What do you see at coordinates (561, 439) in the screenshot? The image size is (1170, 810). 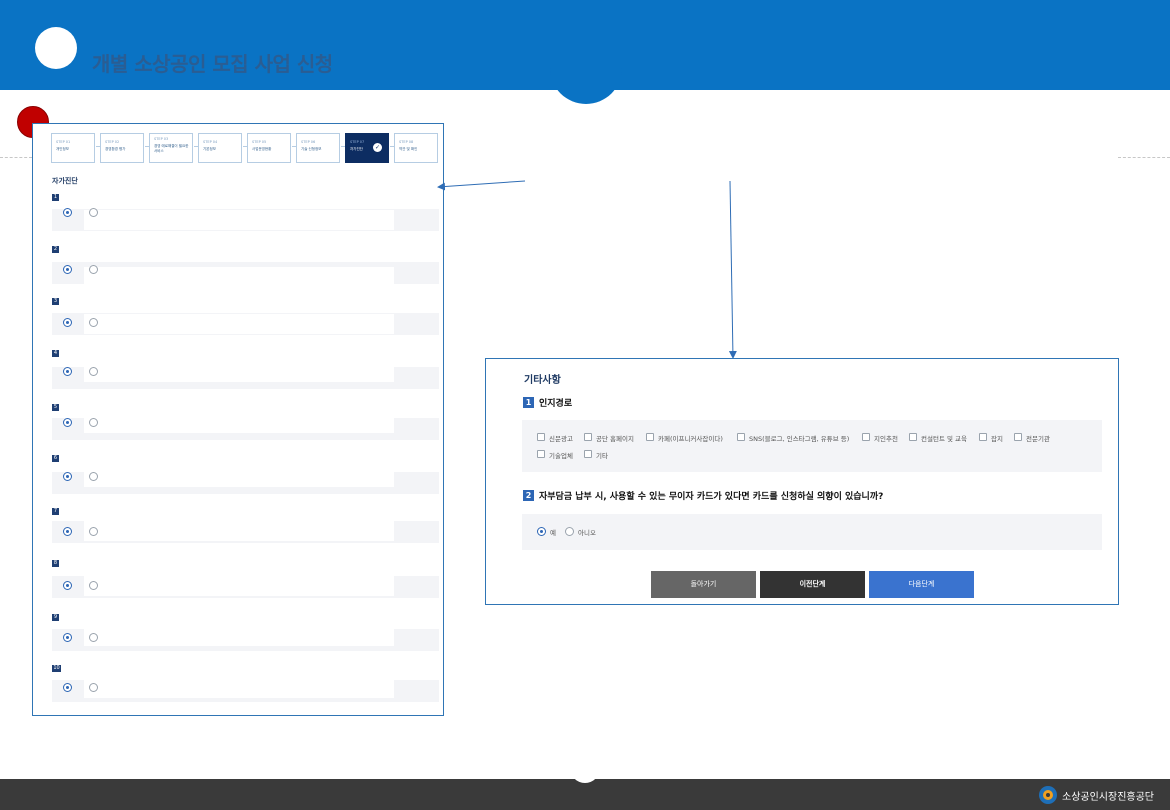 I see `checkbox-label: 신문광고` at bounding box center [561, 439].